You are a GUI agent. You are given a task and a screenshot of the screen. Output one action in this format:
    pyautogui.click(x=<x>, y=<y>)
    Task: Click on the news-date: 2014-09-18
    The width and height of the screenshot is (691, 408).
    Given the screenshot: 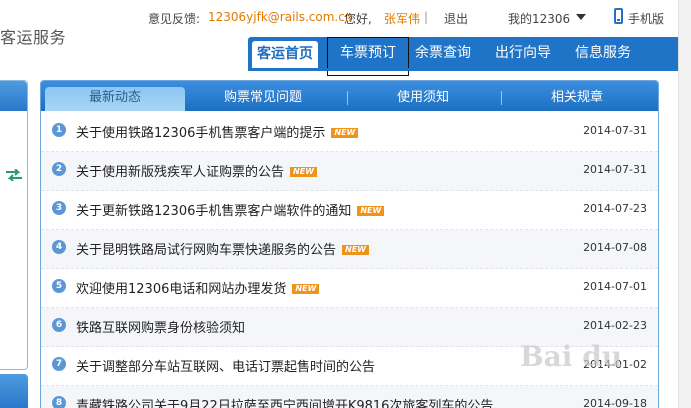 What is the action you would take?
    pyautogui.click(x=615, y=402)
    